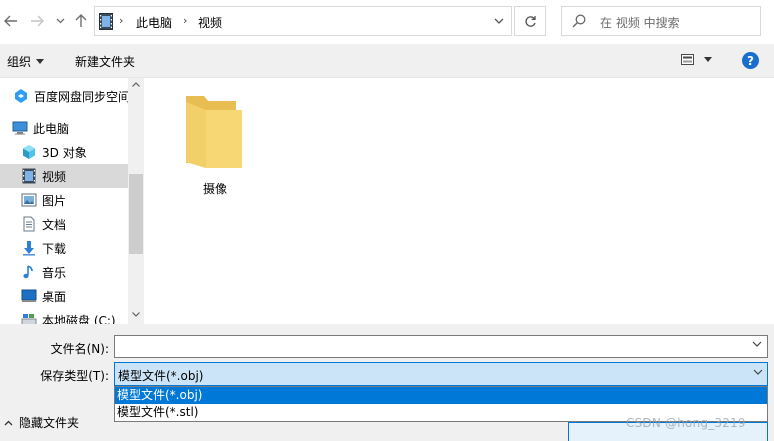  I want to click on view-options-button, so click(696, 59).